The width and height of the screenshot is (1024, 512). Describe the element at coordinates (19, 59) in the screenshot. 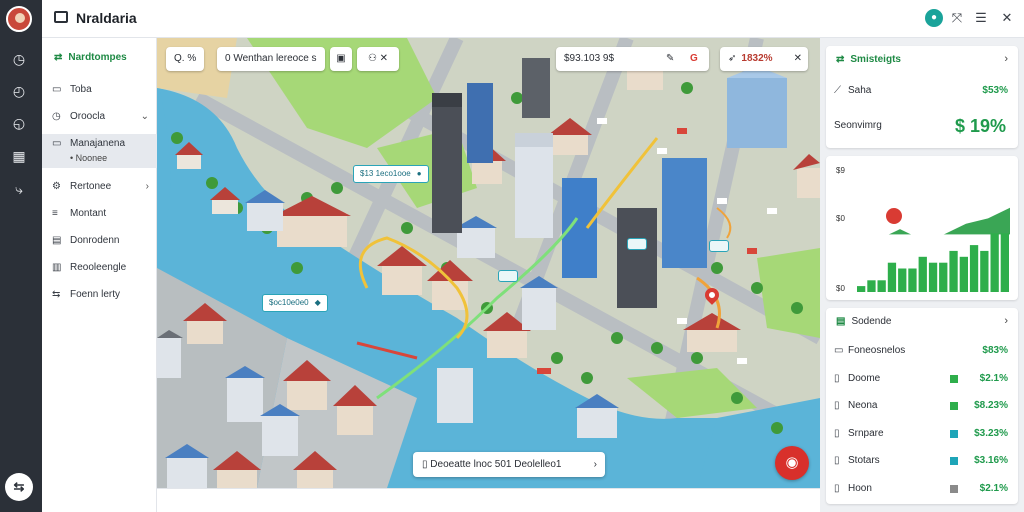

I see `clock-icon: ◷` at that location.